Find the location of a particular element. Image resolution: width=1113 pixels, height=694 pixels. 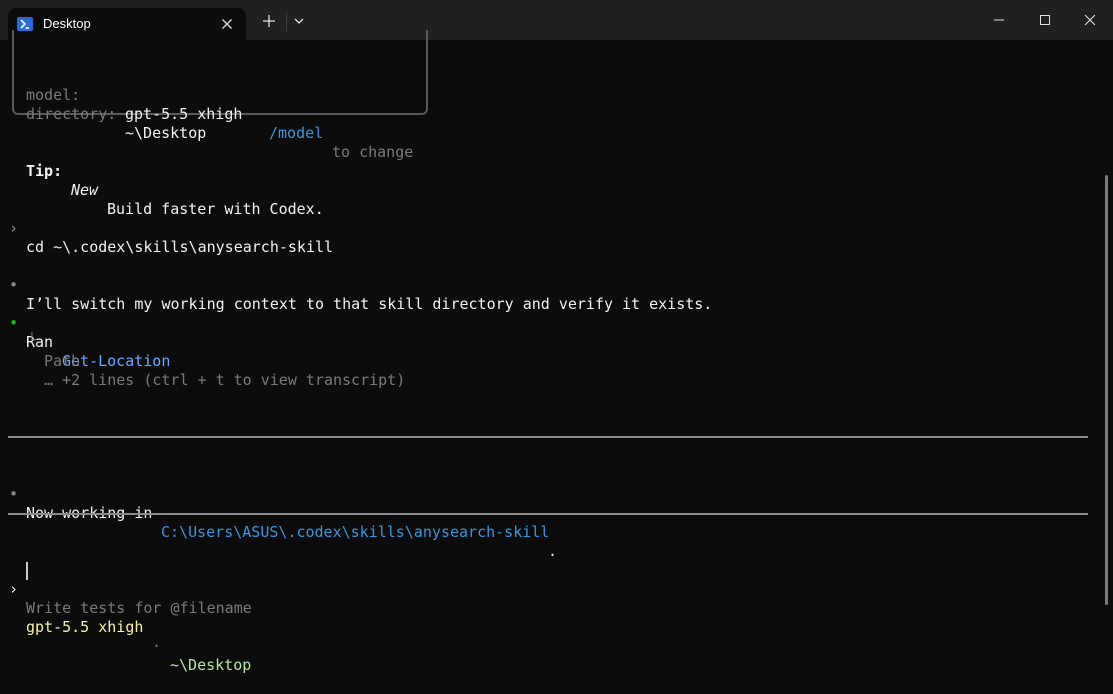

composer-input: Write tests for @filename is located at coordinates (139, 608).